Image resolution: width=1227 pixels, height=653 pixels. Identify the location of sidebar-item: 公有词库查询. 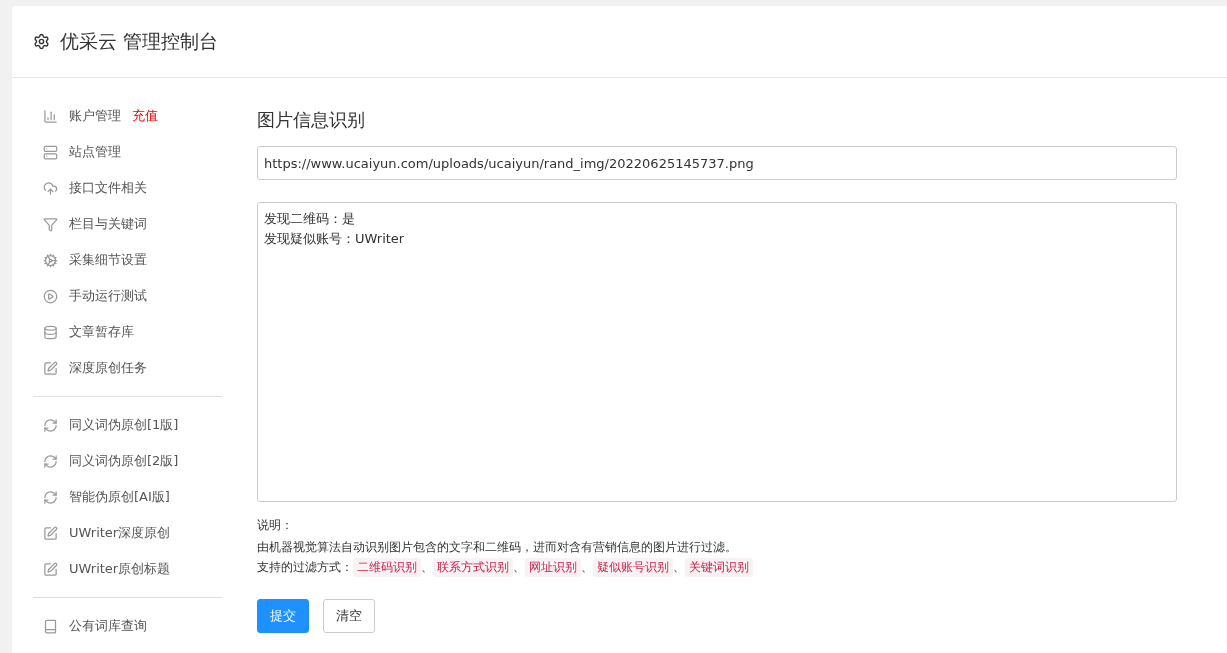
(127, 626).